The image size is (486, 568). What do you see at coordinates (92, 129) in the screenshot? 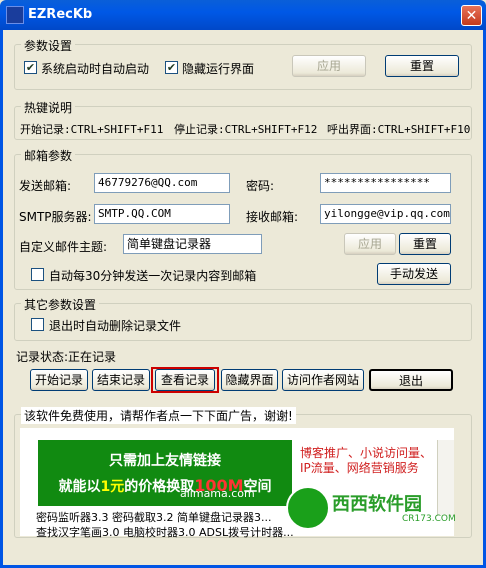
I see `hotkey-start: 开始记录:CTRL+SHIFT+F11` at bounding box center [92, 129].